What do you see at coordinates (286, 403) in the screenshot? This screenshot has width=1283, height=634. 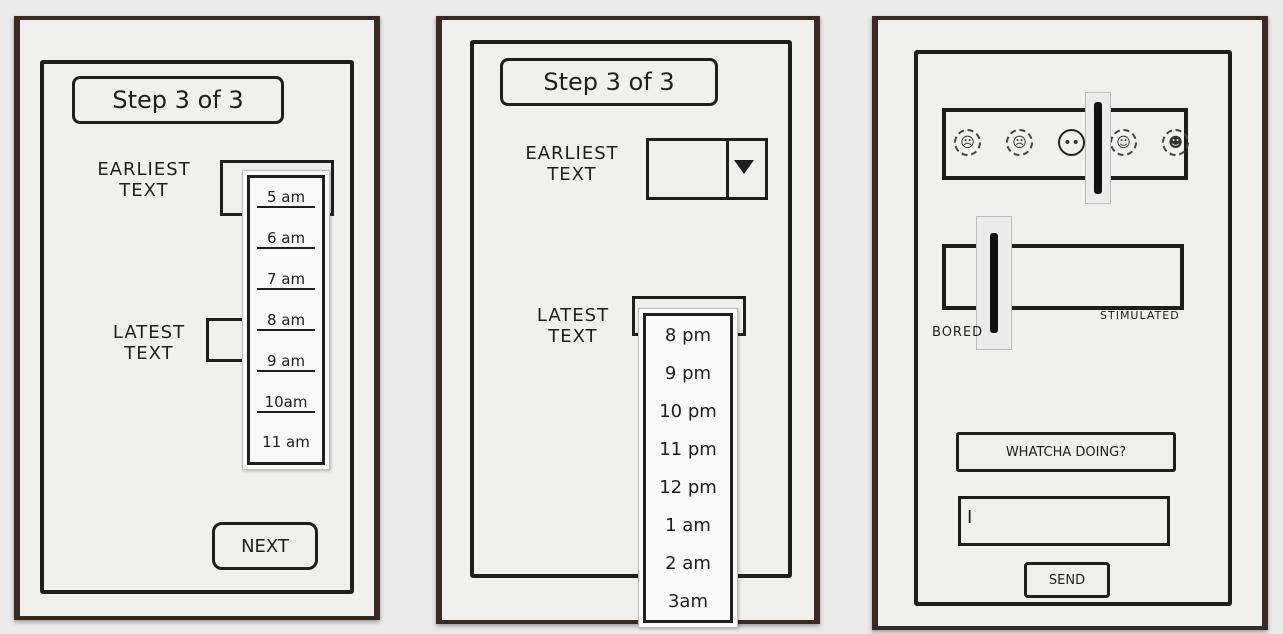 I see `dropdown-option: 10am` at bounding box center [286, 403].